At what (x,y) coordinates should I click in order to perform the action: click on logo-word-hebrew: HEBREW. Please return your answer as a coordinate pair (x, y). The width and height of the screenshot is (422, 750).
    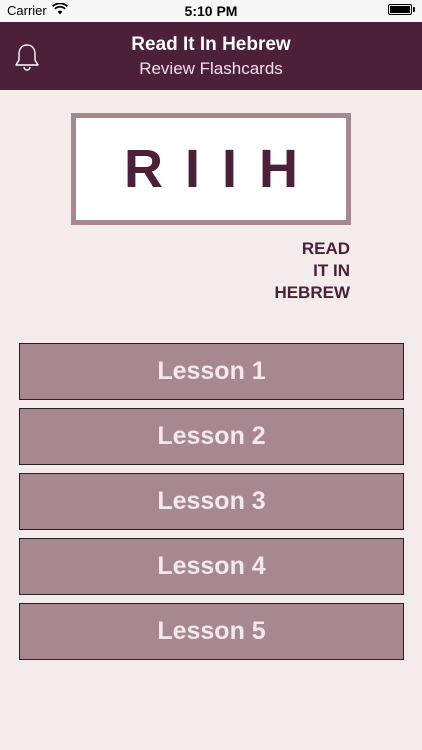
    Looking at the image, I should click on (312, 292).